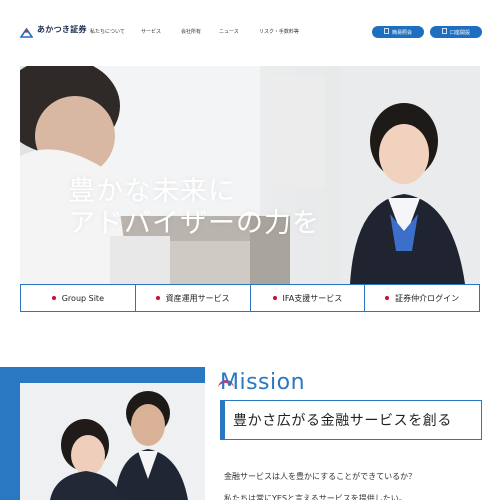  What do you see at coordinates (151, 31) in the screenshot?
I see `nav-item-services: サービス` at bounding box center [151, 31].